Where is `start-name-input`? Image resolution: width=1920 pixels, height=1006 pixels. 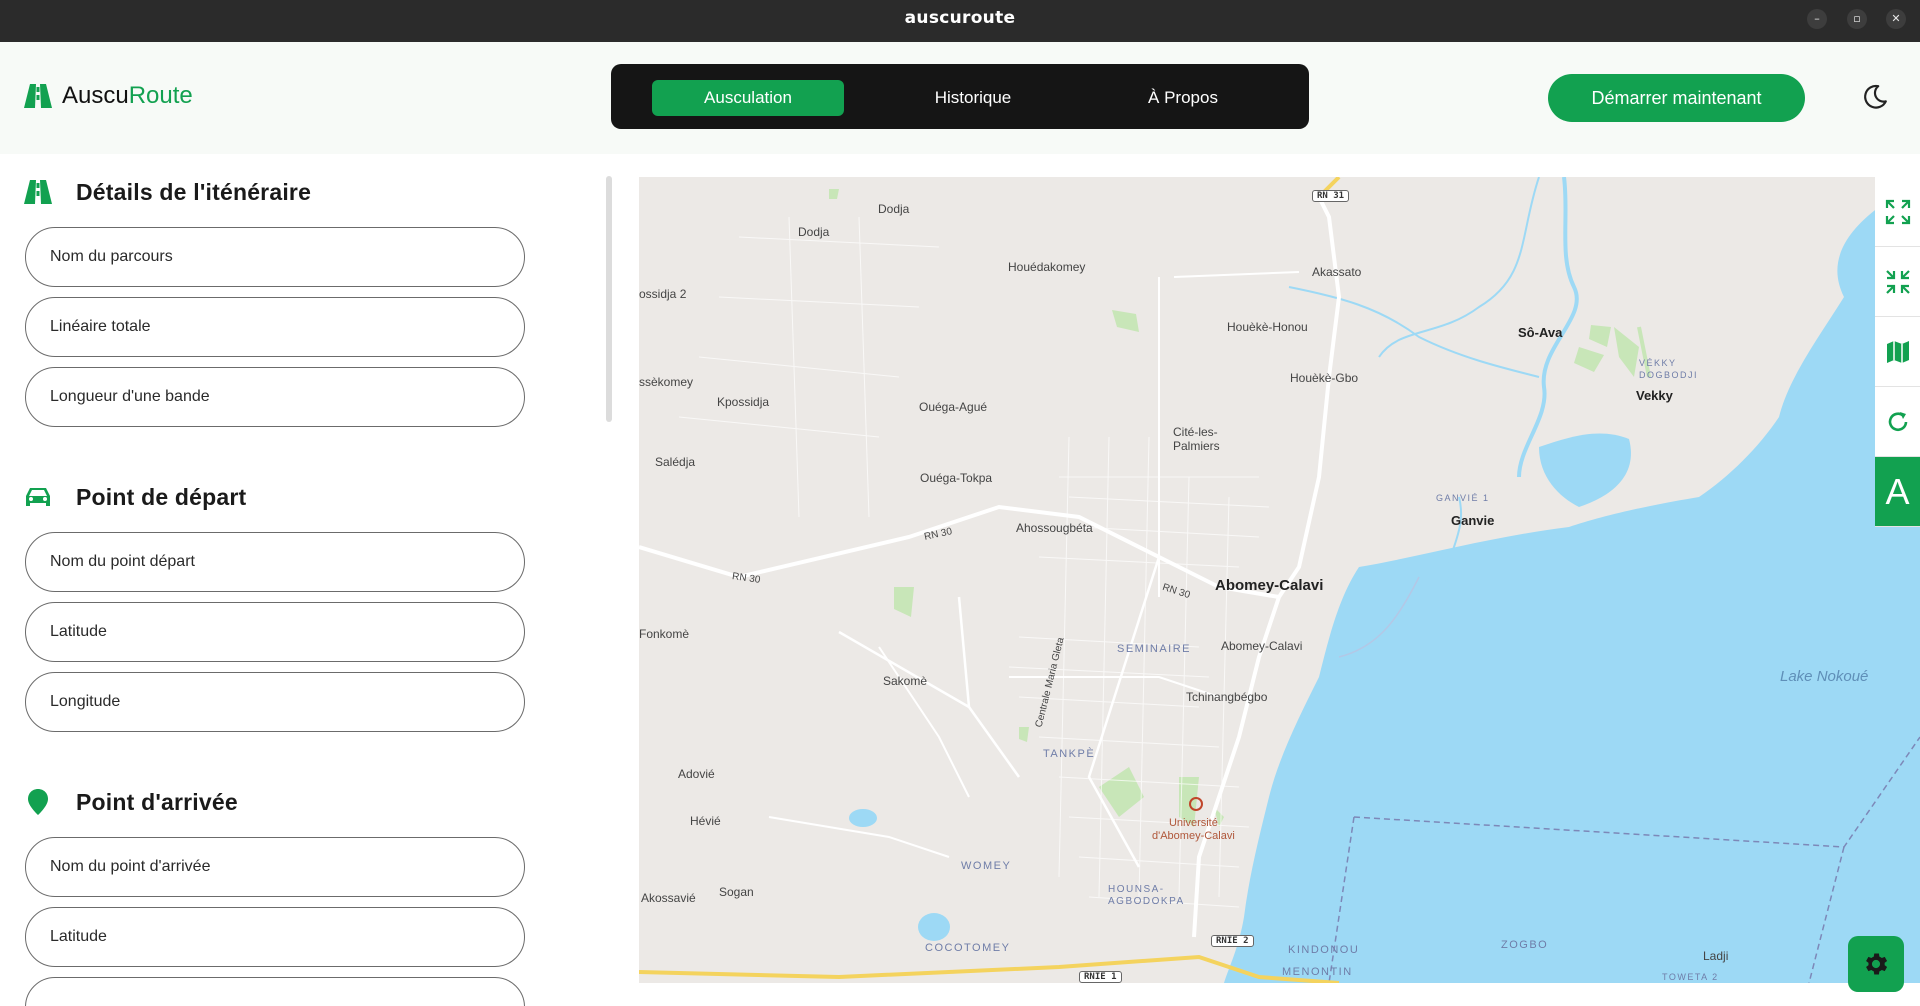 start-name-input is located at coordinates (275, 562).